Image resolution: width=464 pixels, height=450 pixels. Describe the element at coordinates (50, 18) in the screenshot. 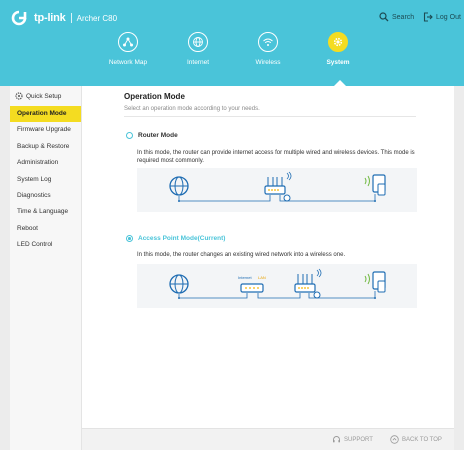

I see `brand-name: tp-link` at that location.